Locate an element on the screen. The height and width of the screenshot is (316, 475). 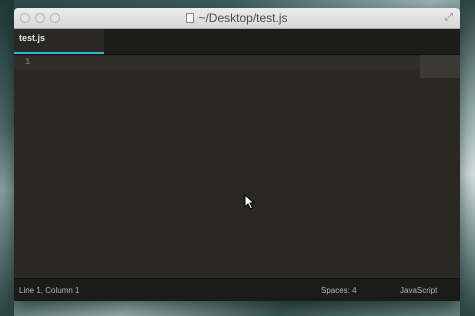
syntax-selector: JavaScript is located at coordinates (418, 290).